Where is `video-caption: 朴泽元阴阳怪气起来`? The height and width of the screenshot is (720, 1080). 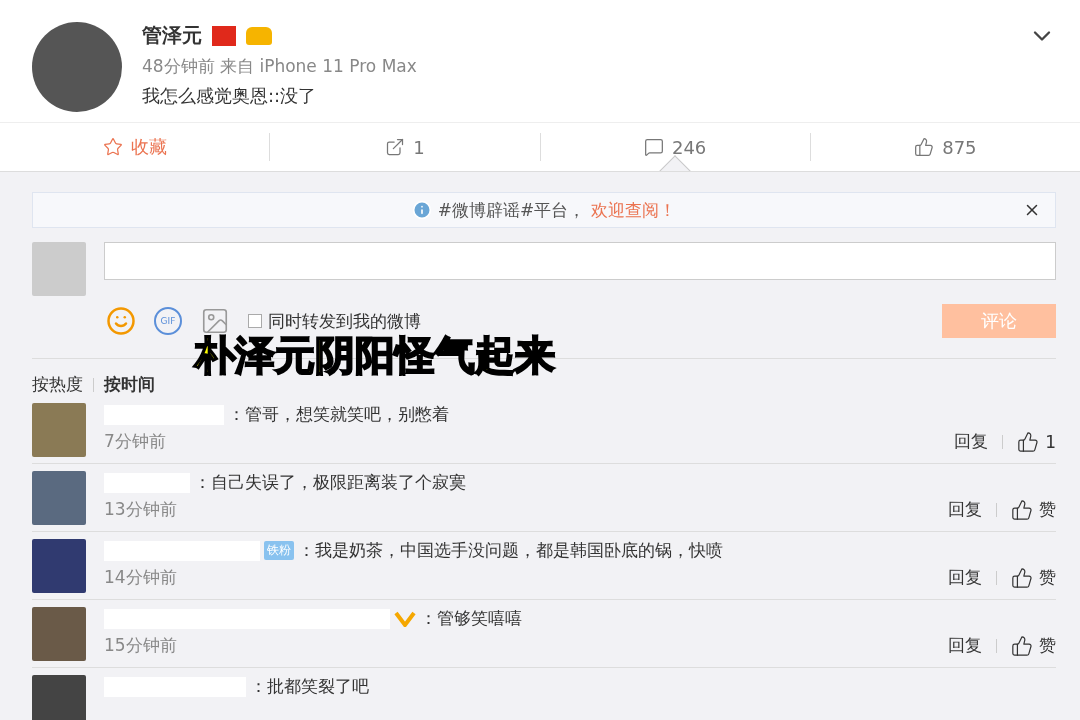
video-caption: 朴泽元阴阳怪气起来 is located at coordinates (375, 355).